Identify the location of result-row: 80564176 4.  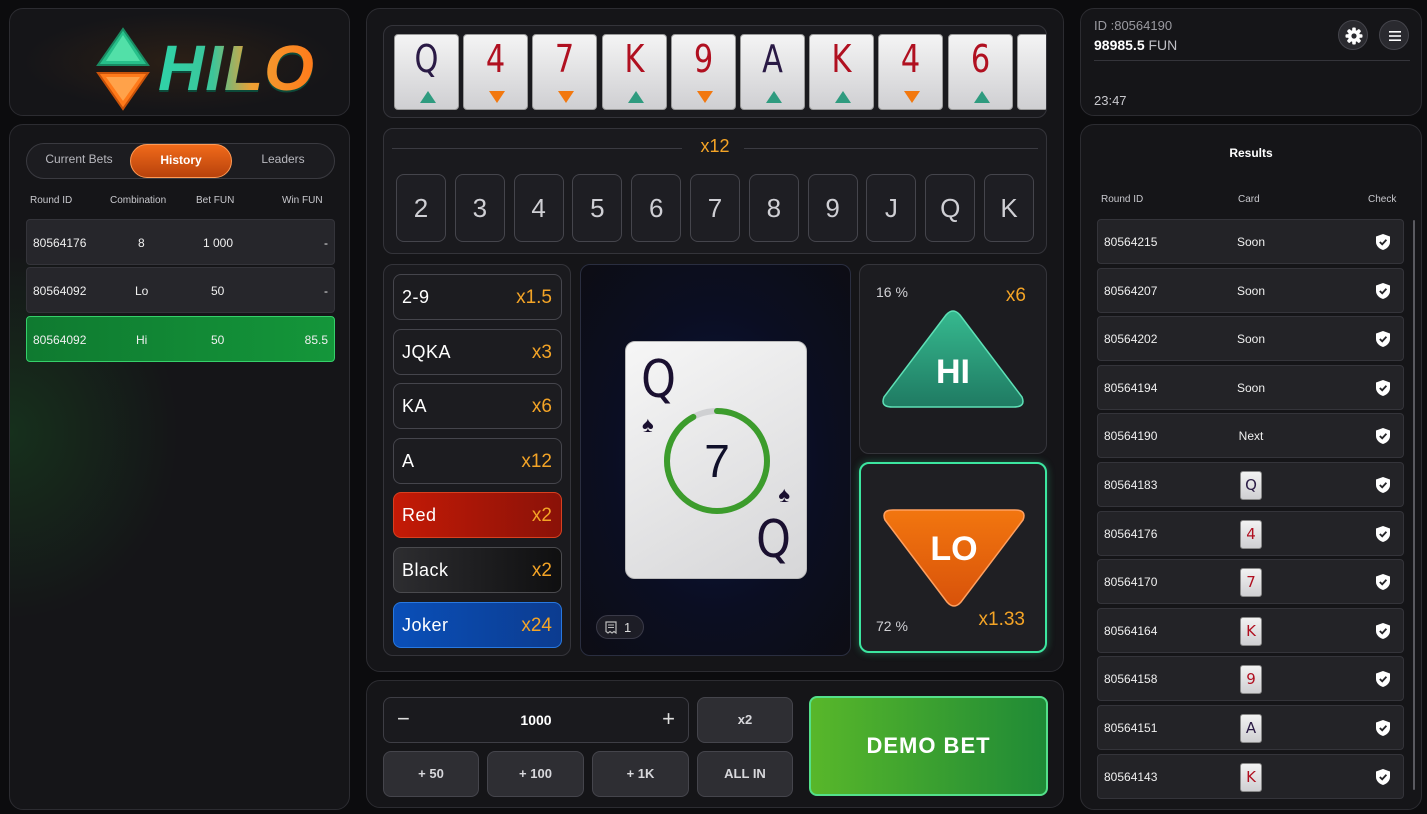
(1250, 533).